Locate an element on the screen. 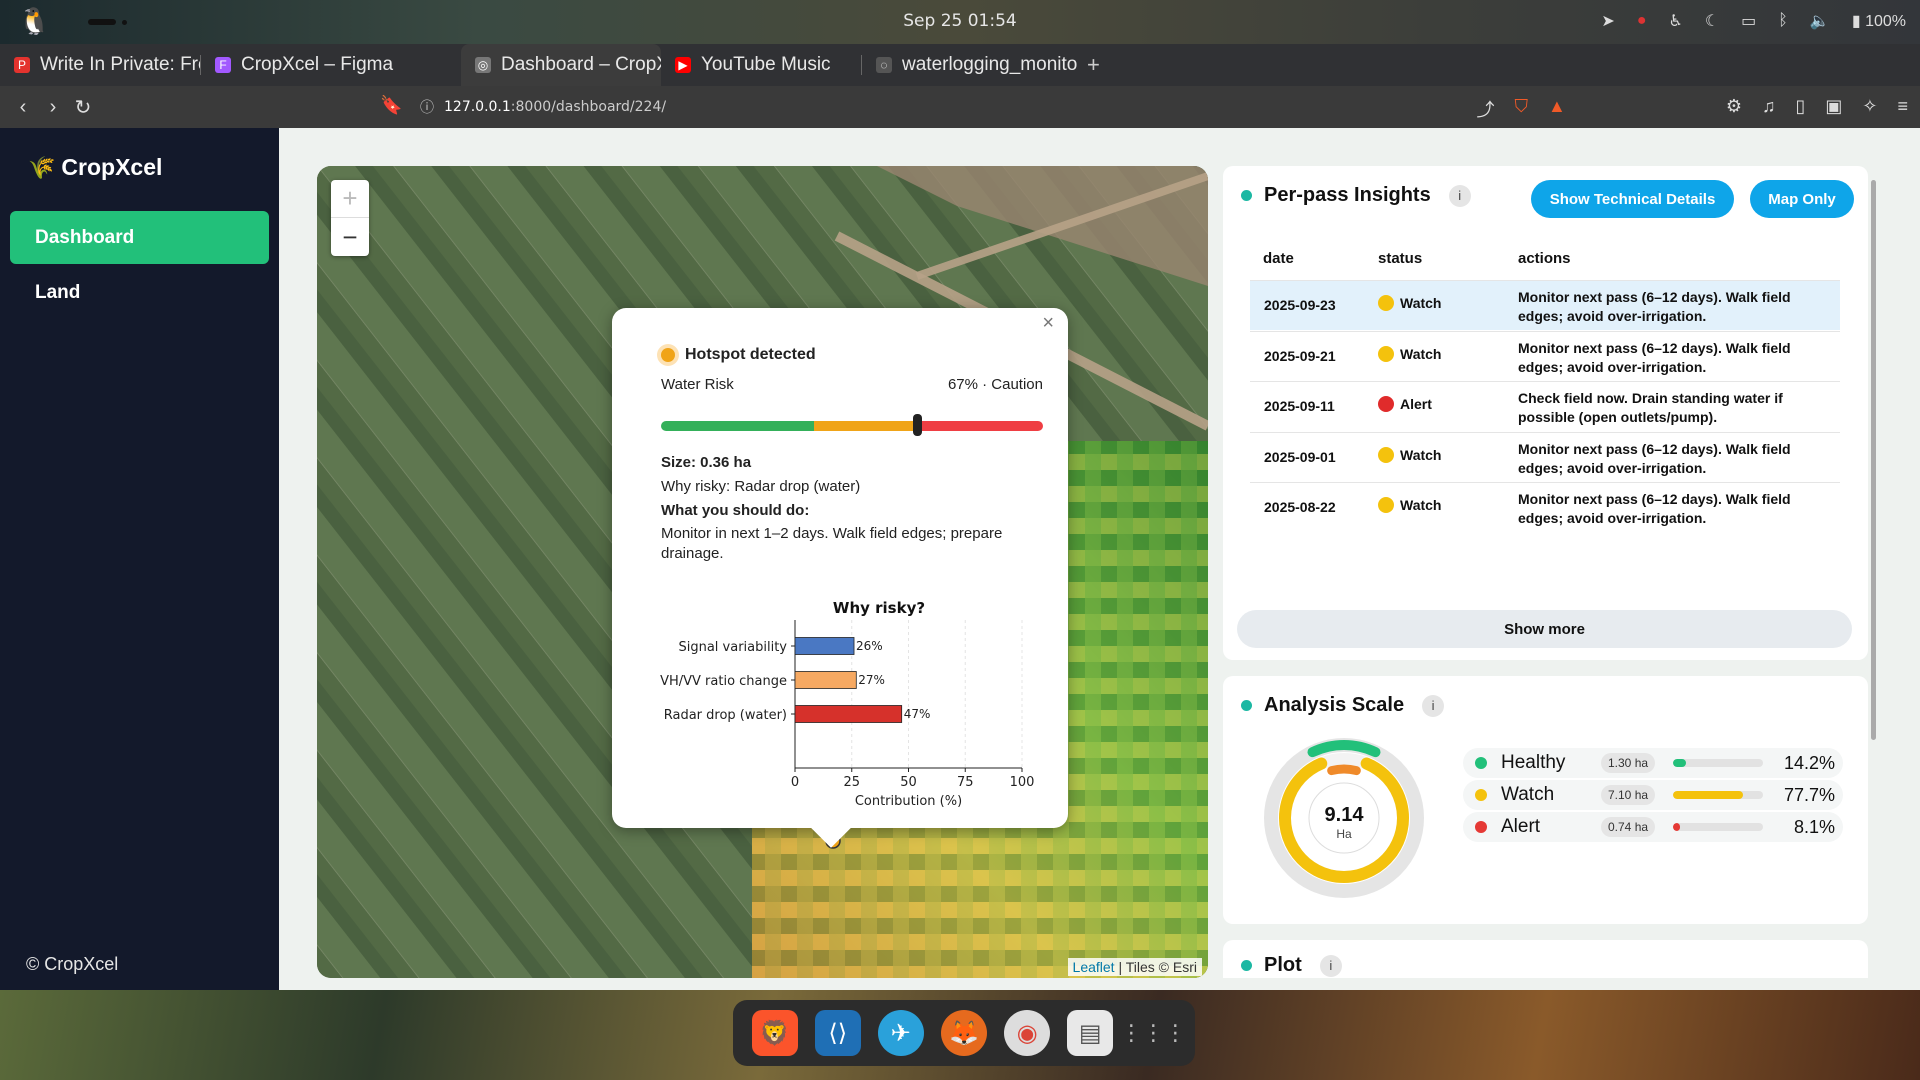 This screenshot has width=1920, height=1080. dock: 🦁 ⟨⟩ ✈ 🦊 ◉ ▤ ⋮⋮⋮ is located at coordinates (964, 1033).